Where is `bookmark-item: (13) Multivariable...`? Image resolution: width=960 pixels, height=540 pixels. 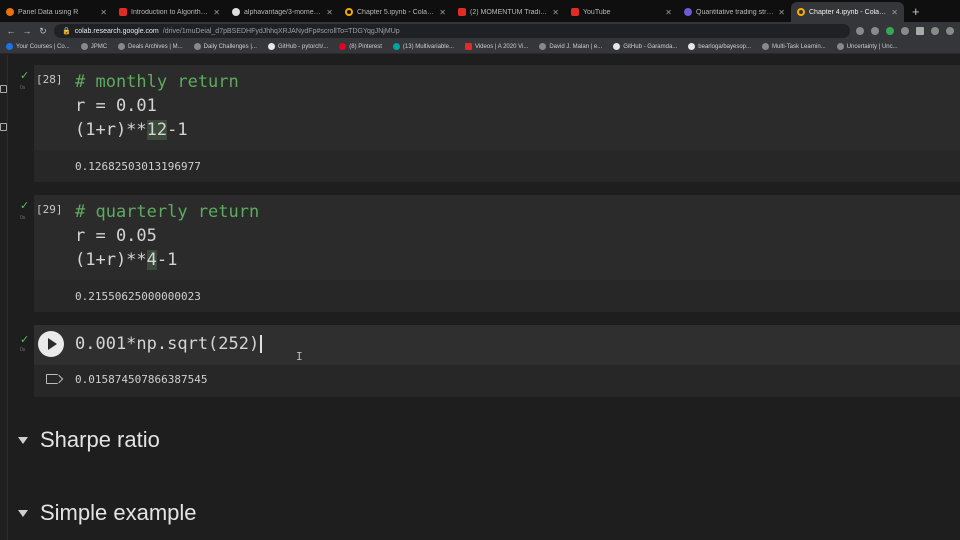
bookmark-item: (13) Multivariable... is located at coordinates (423, 46).